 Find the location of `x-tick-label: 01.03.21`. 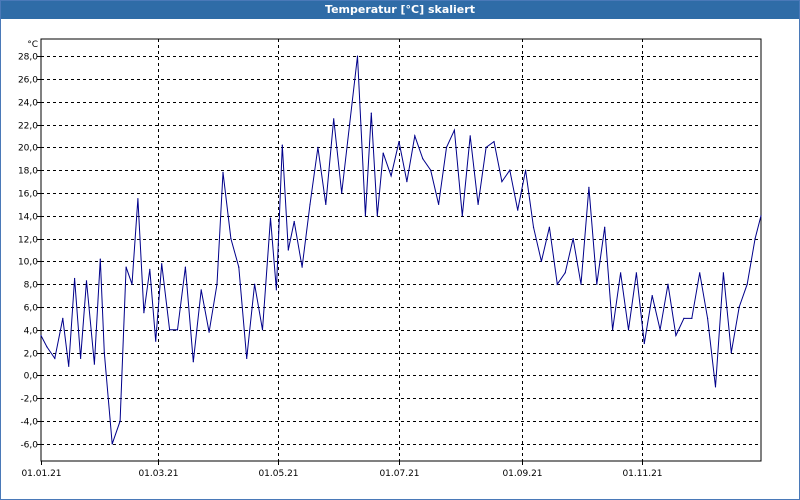

x-tick-label: 01.03.21 is located at coordinates (158, 474).